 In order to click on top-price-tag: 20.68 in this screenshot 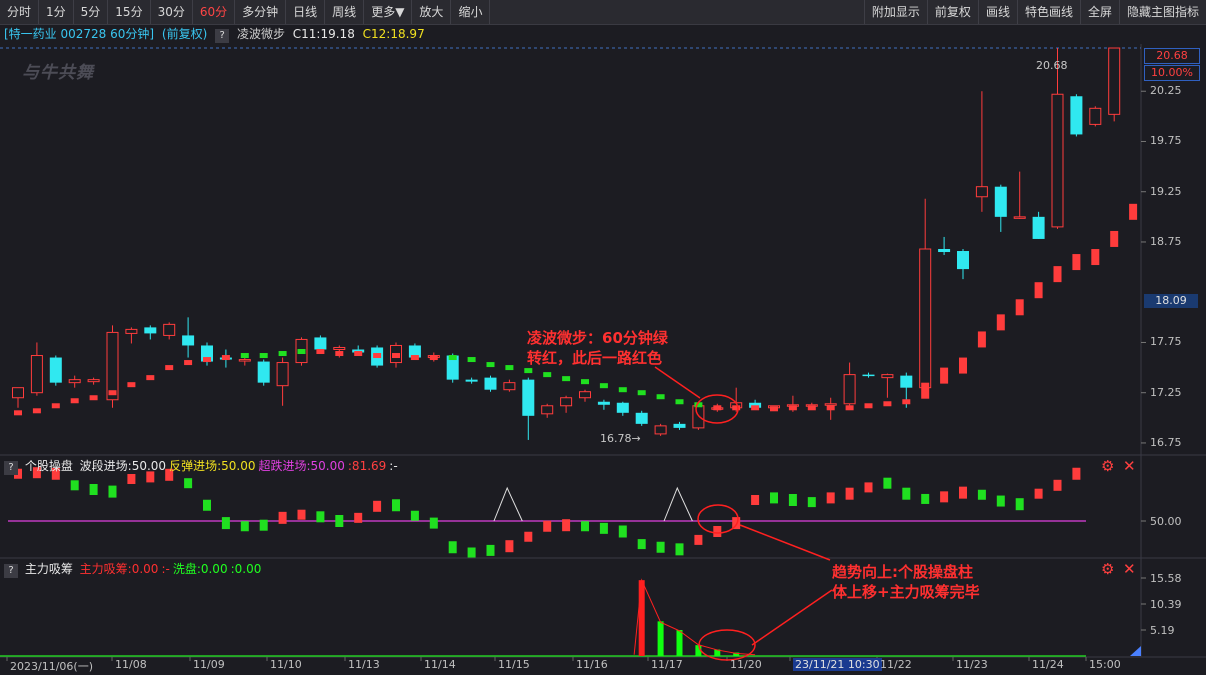, I will do `click(1172, 56)`.